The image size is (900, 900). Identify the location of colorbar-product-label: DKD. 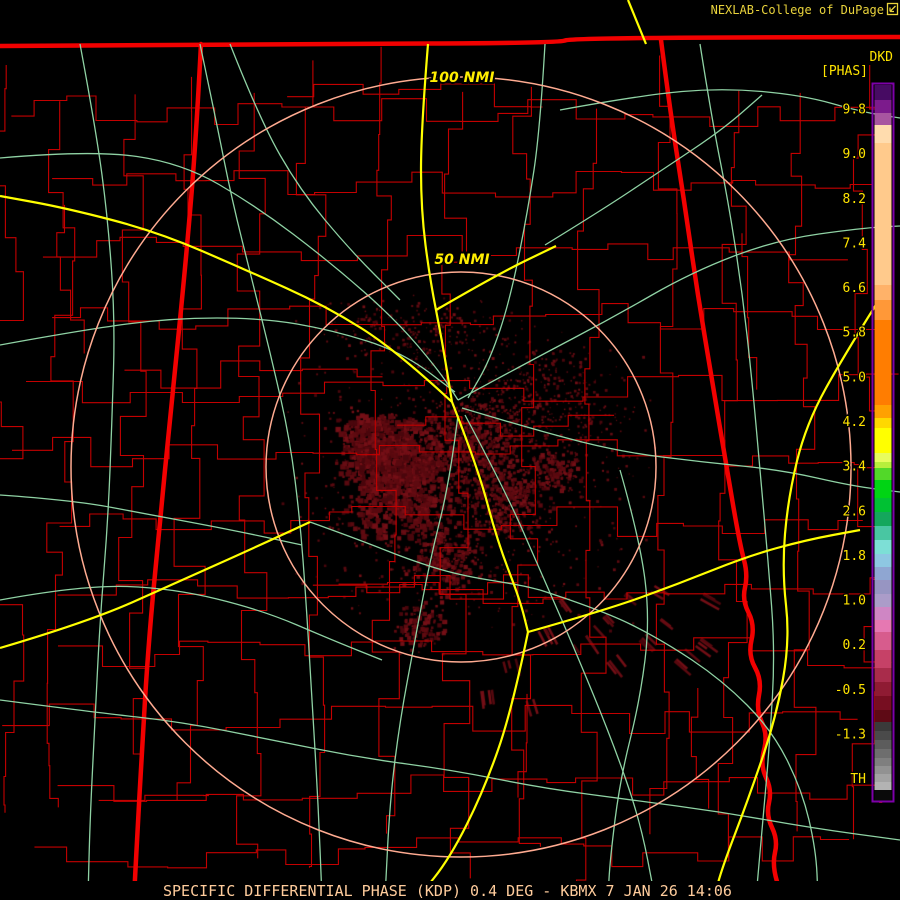
(882, 57).